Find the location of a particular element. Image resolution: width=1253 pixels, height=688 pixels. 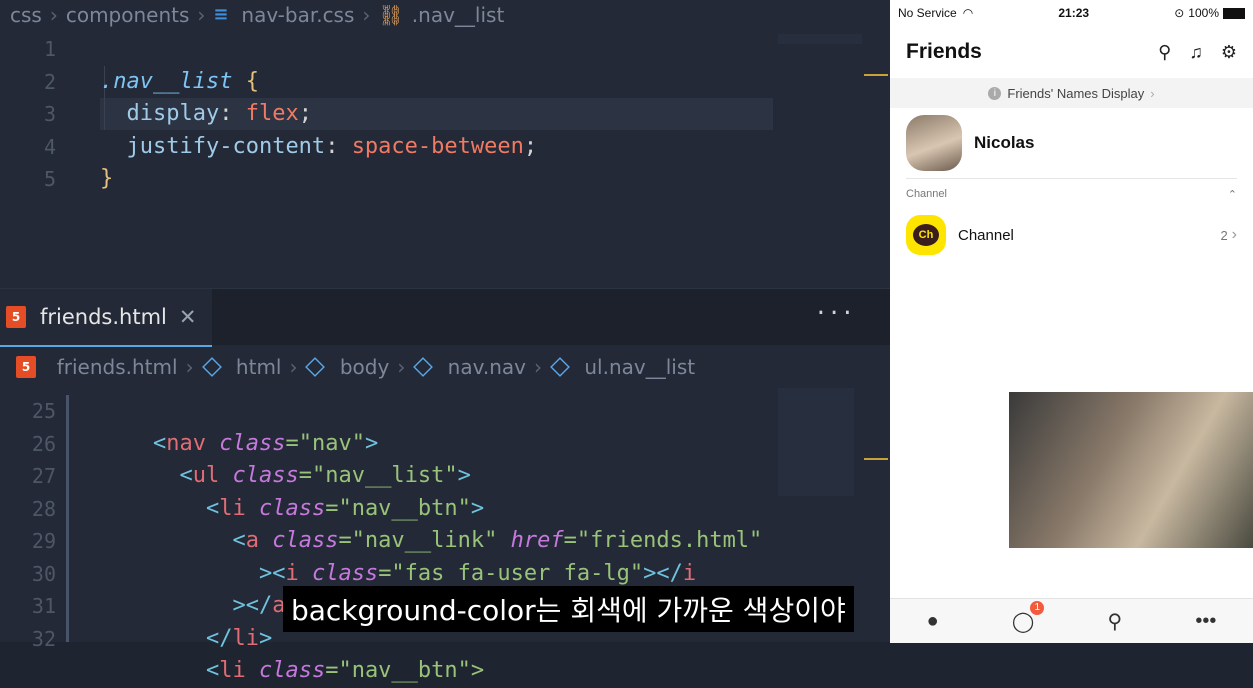

clock: 21:23 is located at coordinates (1074, 13).